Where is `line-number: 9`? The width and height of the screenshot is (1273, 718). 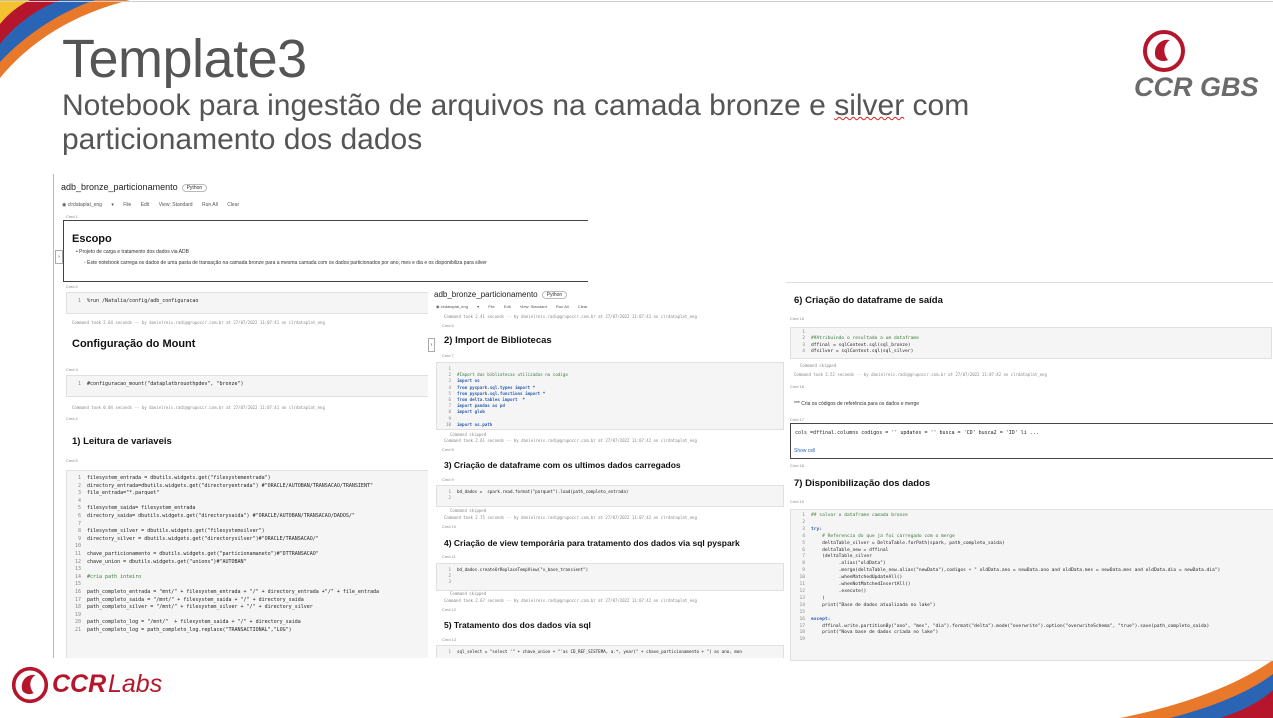 line-number: 9 is located at coordinates (79, 538).